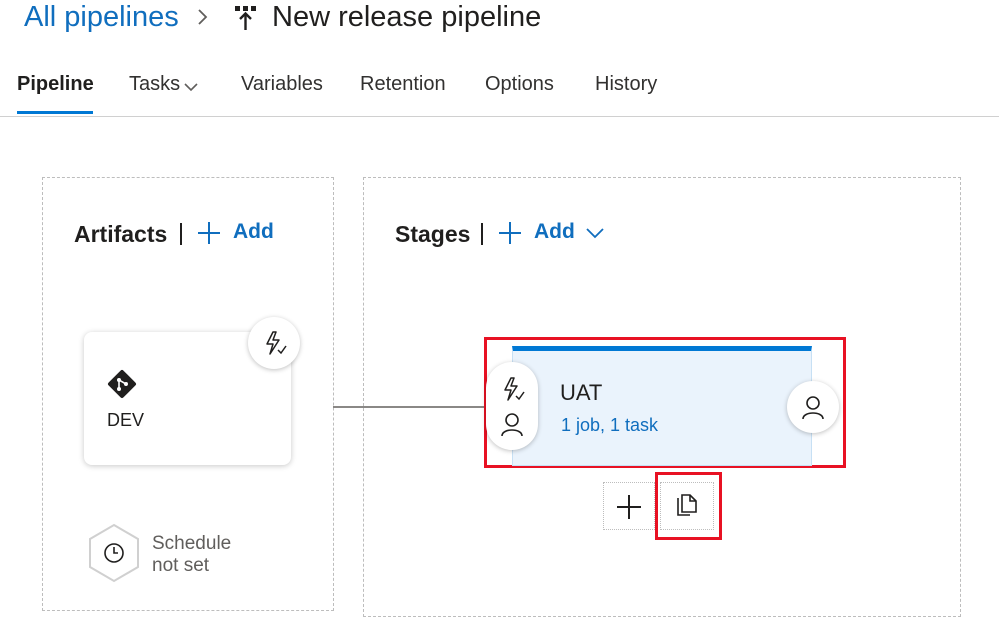 Image resolution: width=999 pixels, height=632 pixels. I want to click on add-artifact-button: Add, so click(253, 232).